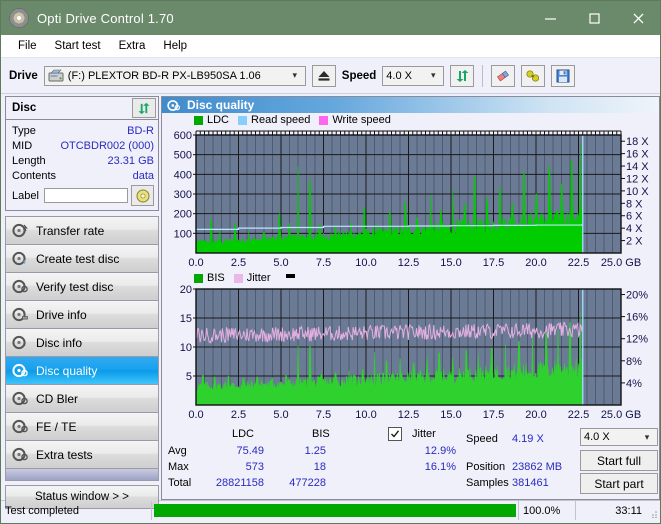 The image size is (661, 524). I want to click on sidebar-item-disc-quality: Disc quality, so click(82, 371).